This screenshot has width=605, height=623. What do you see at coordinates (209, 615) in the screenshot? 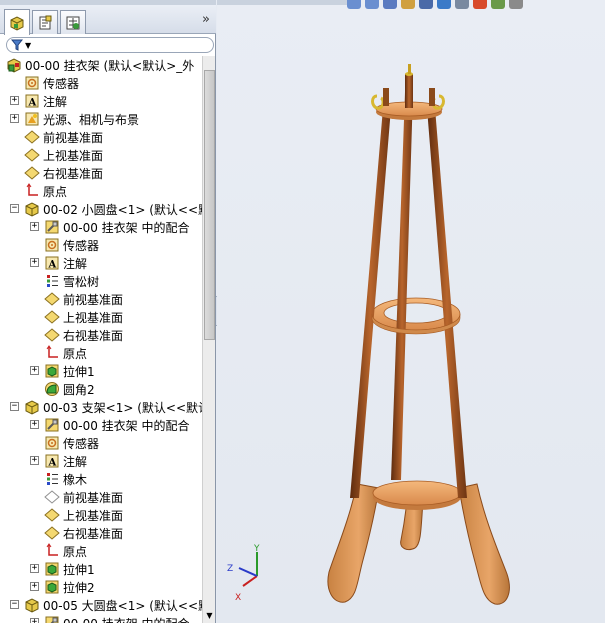
I see `scroll-down-icon: ▼` at bounding box center [209, 615].